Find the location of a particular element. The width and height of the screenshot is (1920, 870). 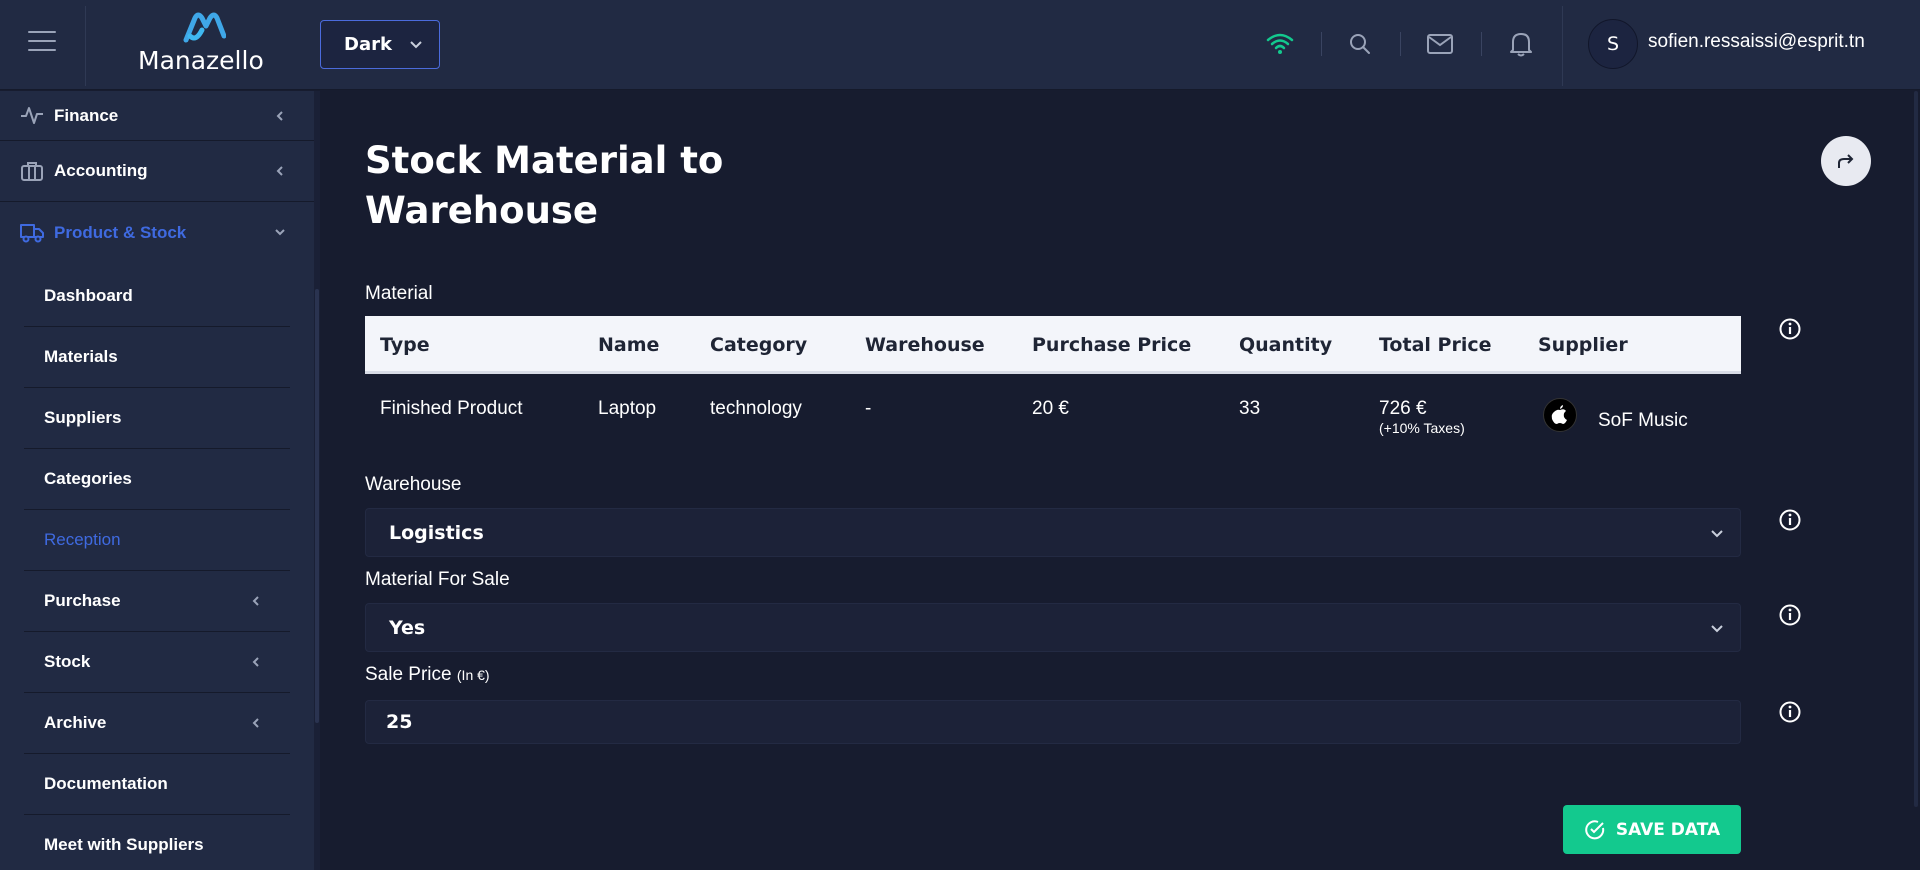

bell-icon is located at coordinates (1521, 44).